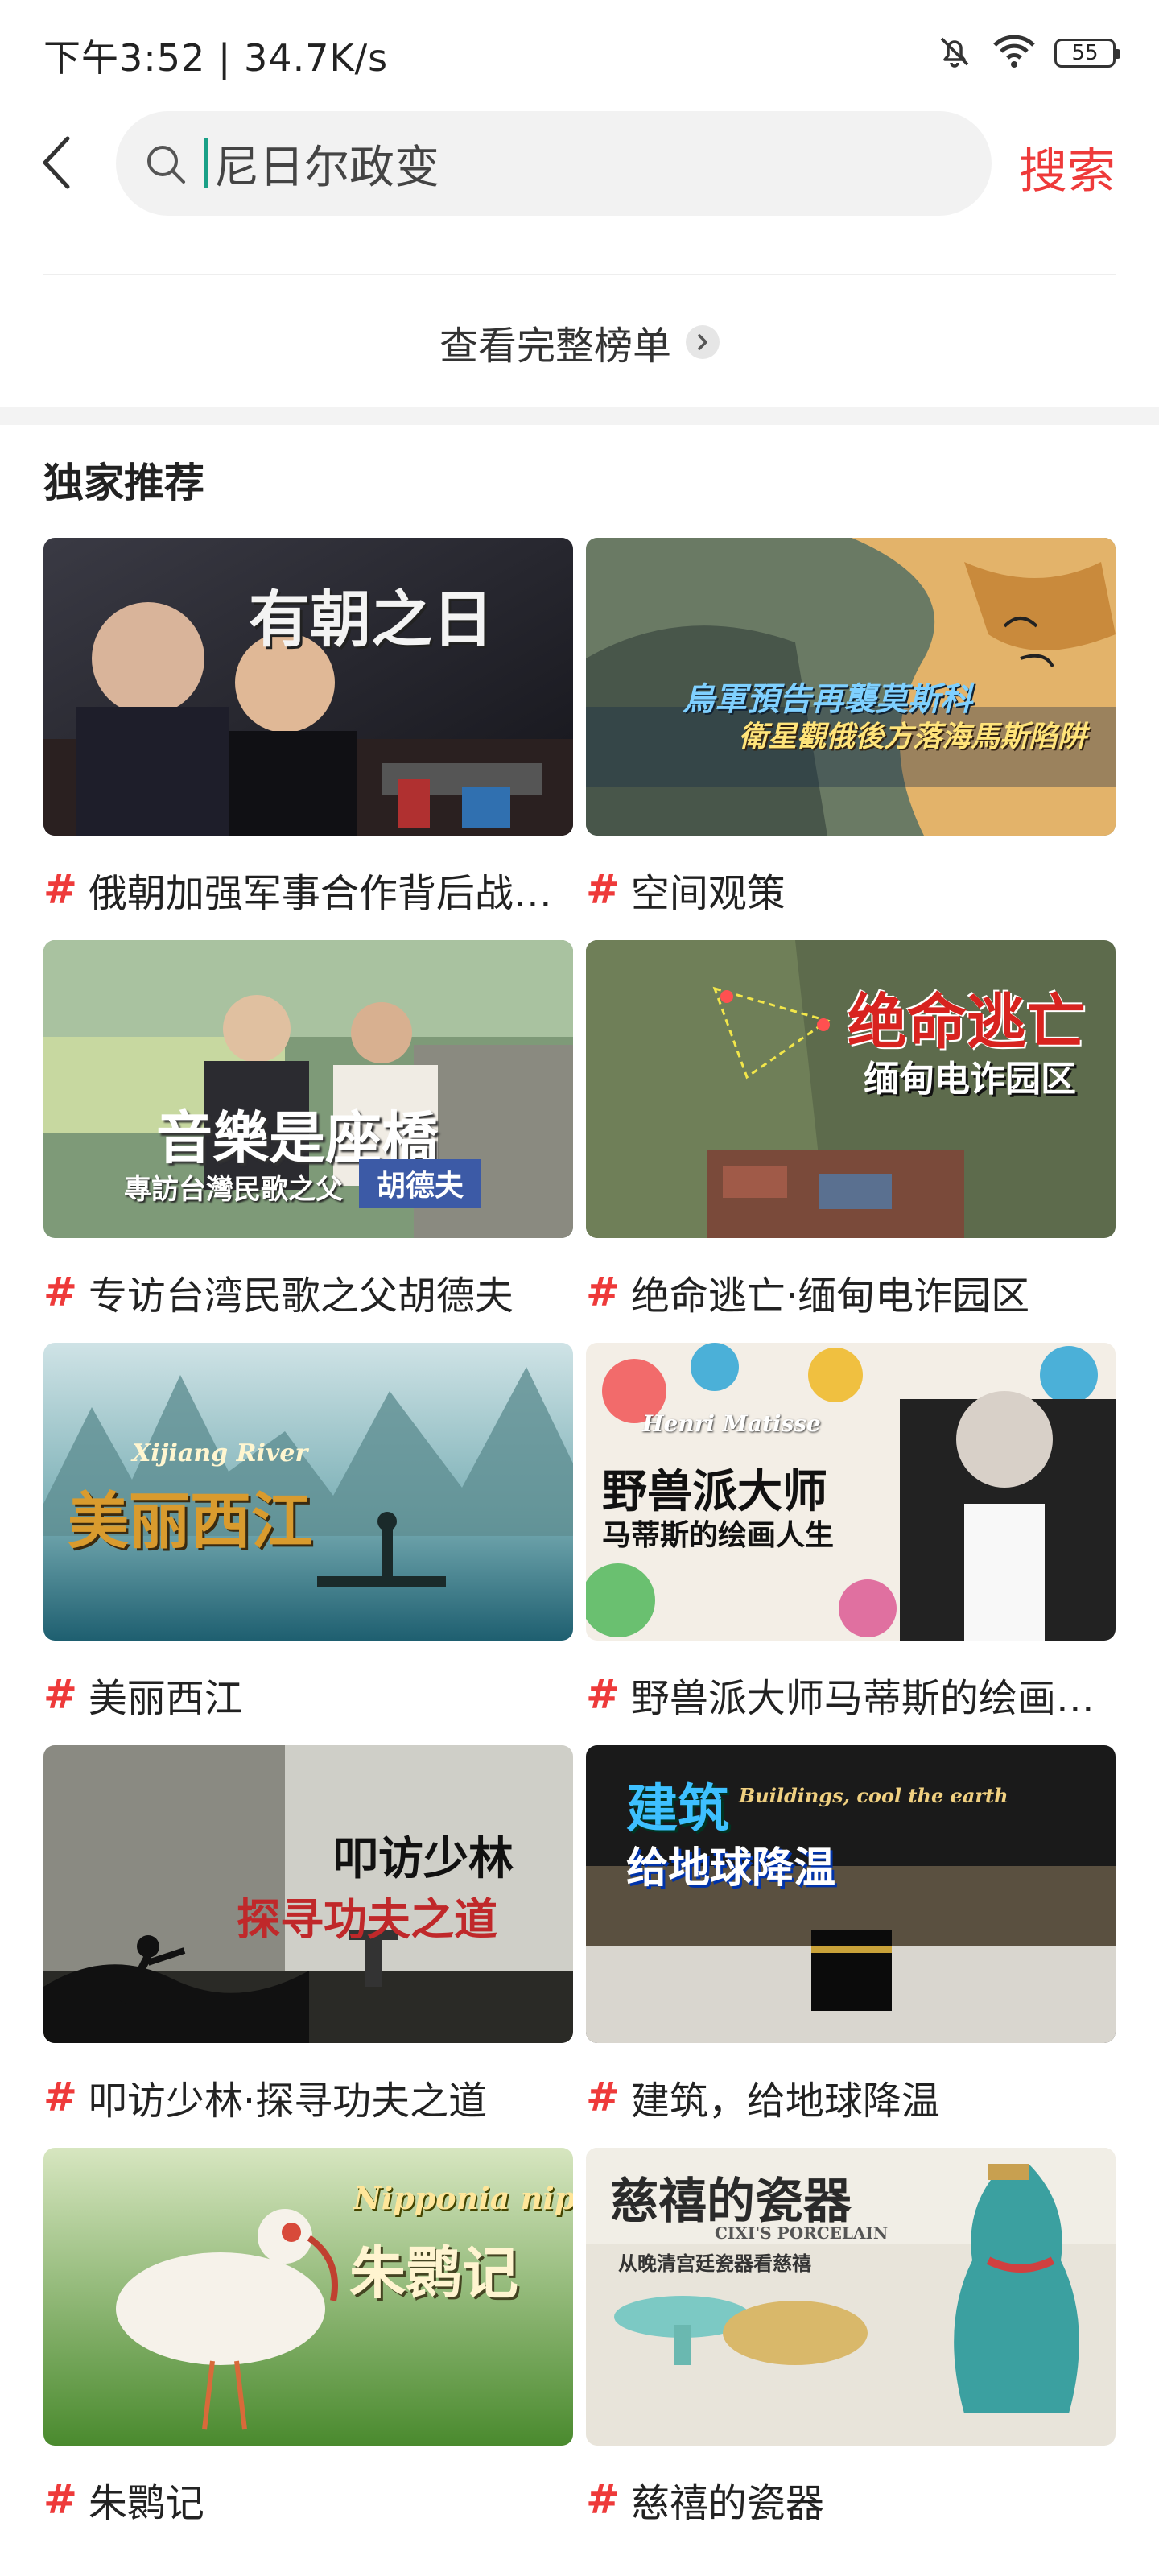 Image resolution: width=1159 pixels, height=2576 pixels. I want to click on thumb-subtitle: 探寻功夫之道, so click(367, 1919).